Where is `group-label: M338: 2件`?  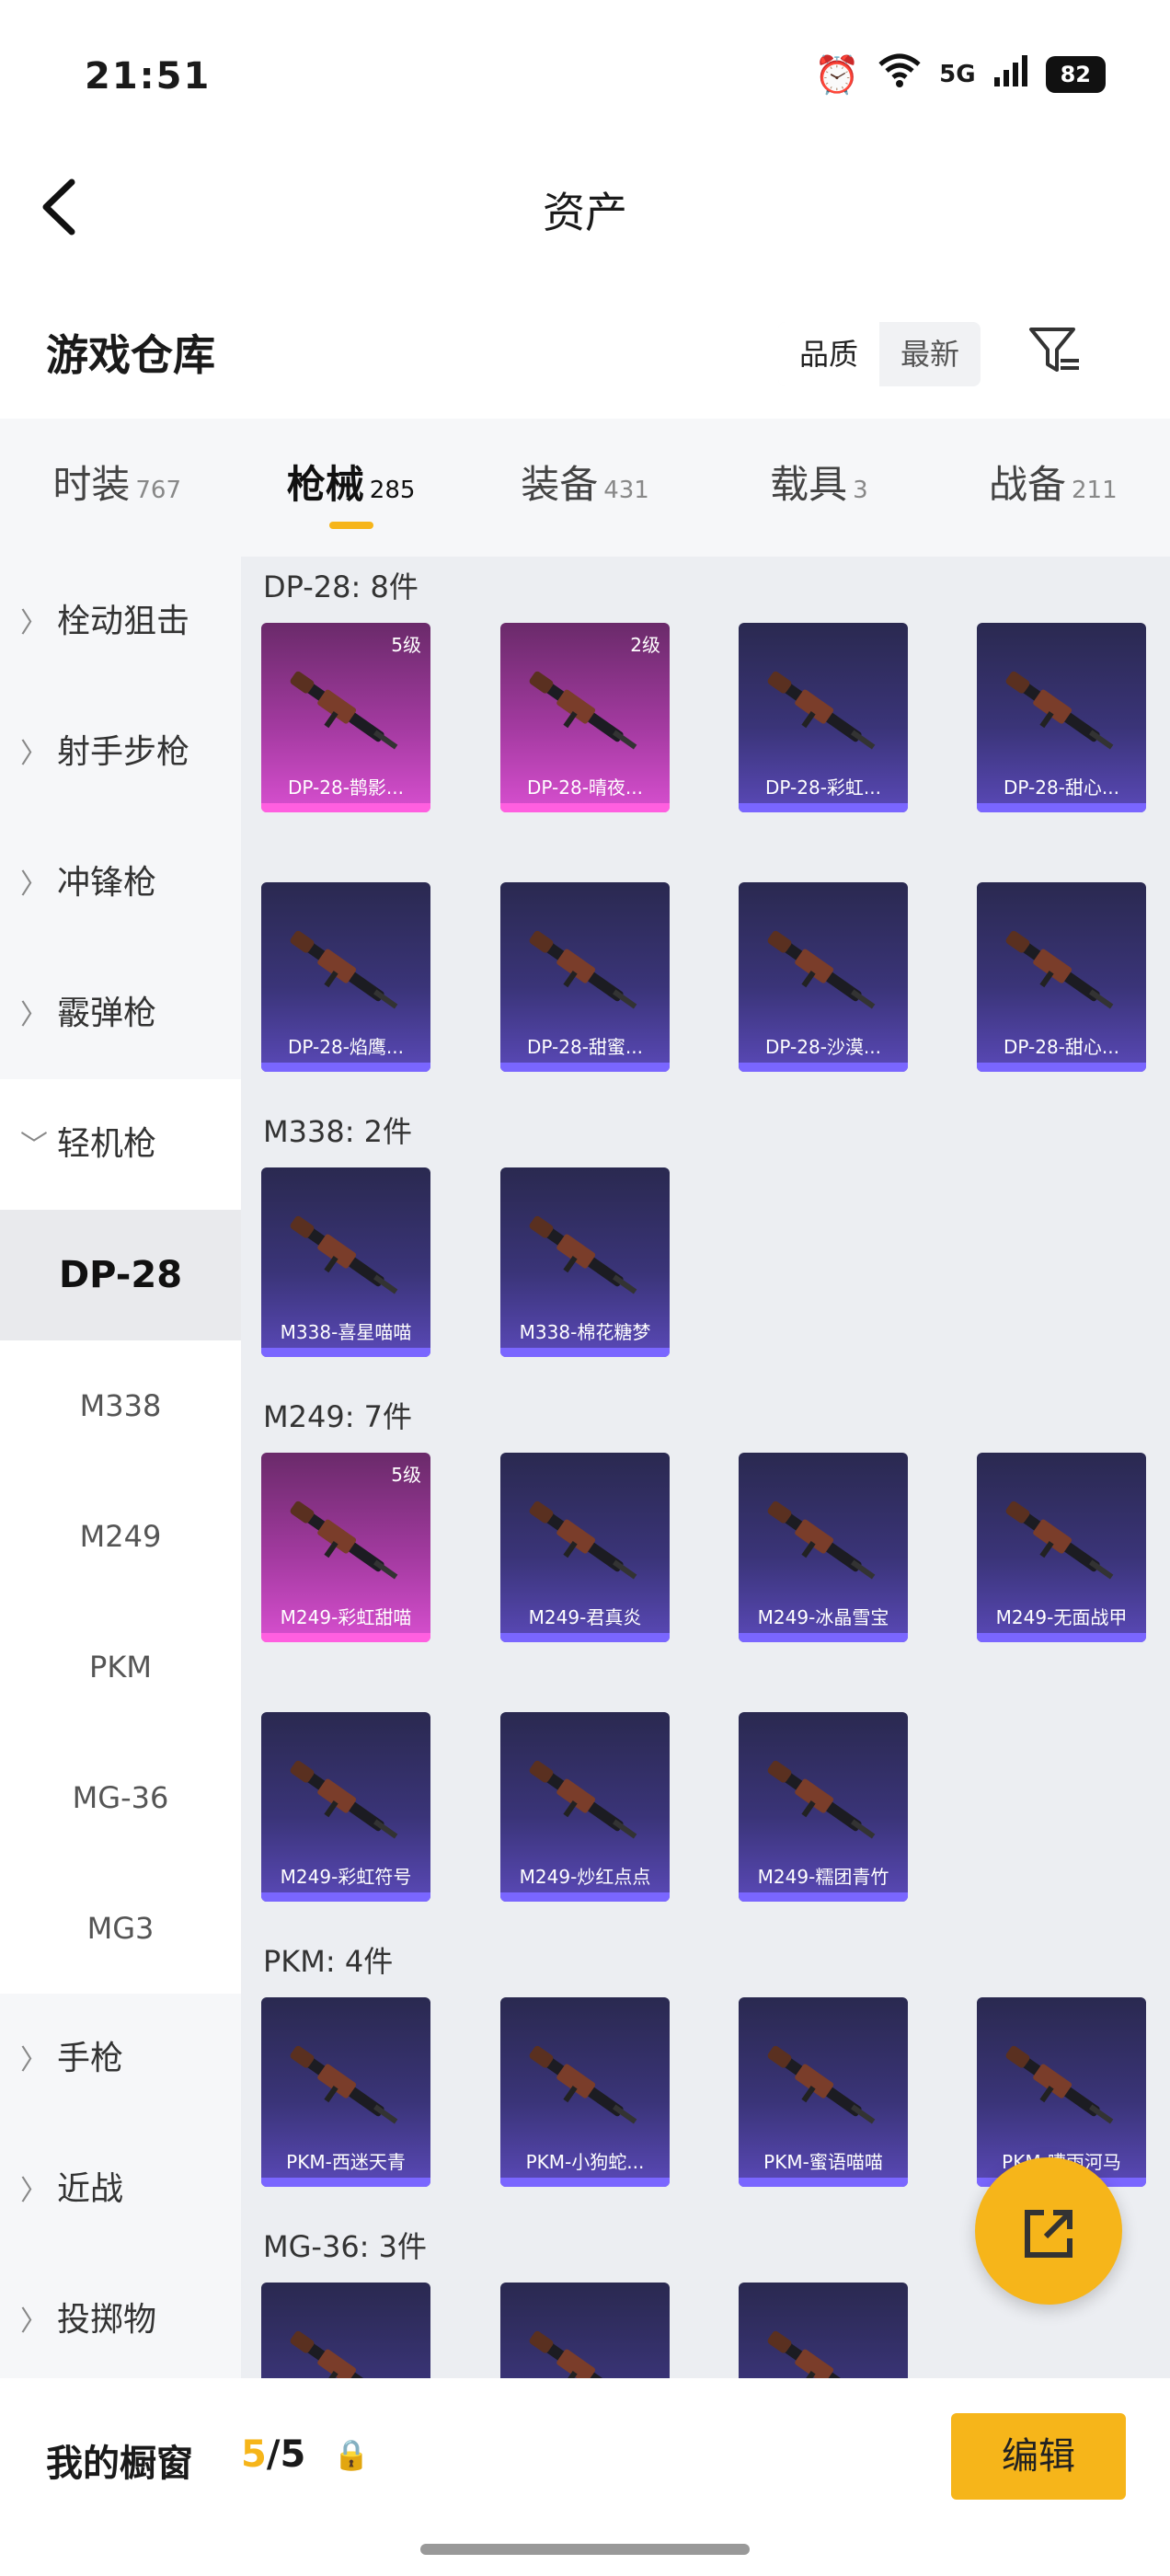
group-label: M338: 2件 is located at coordinates (338, 1131).